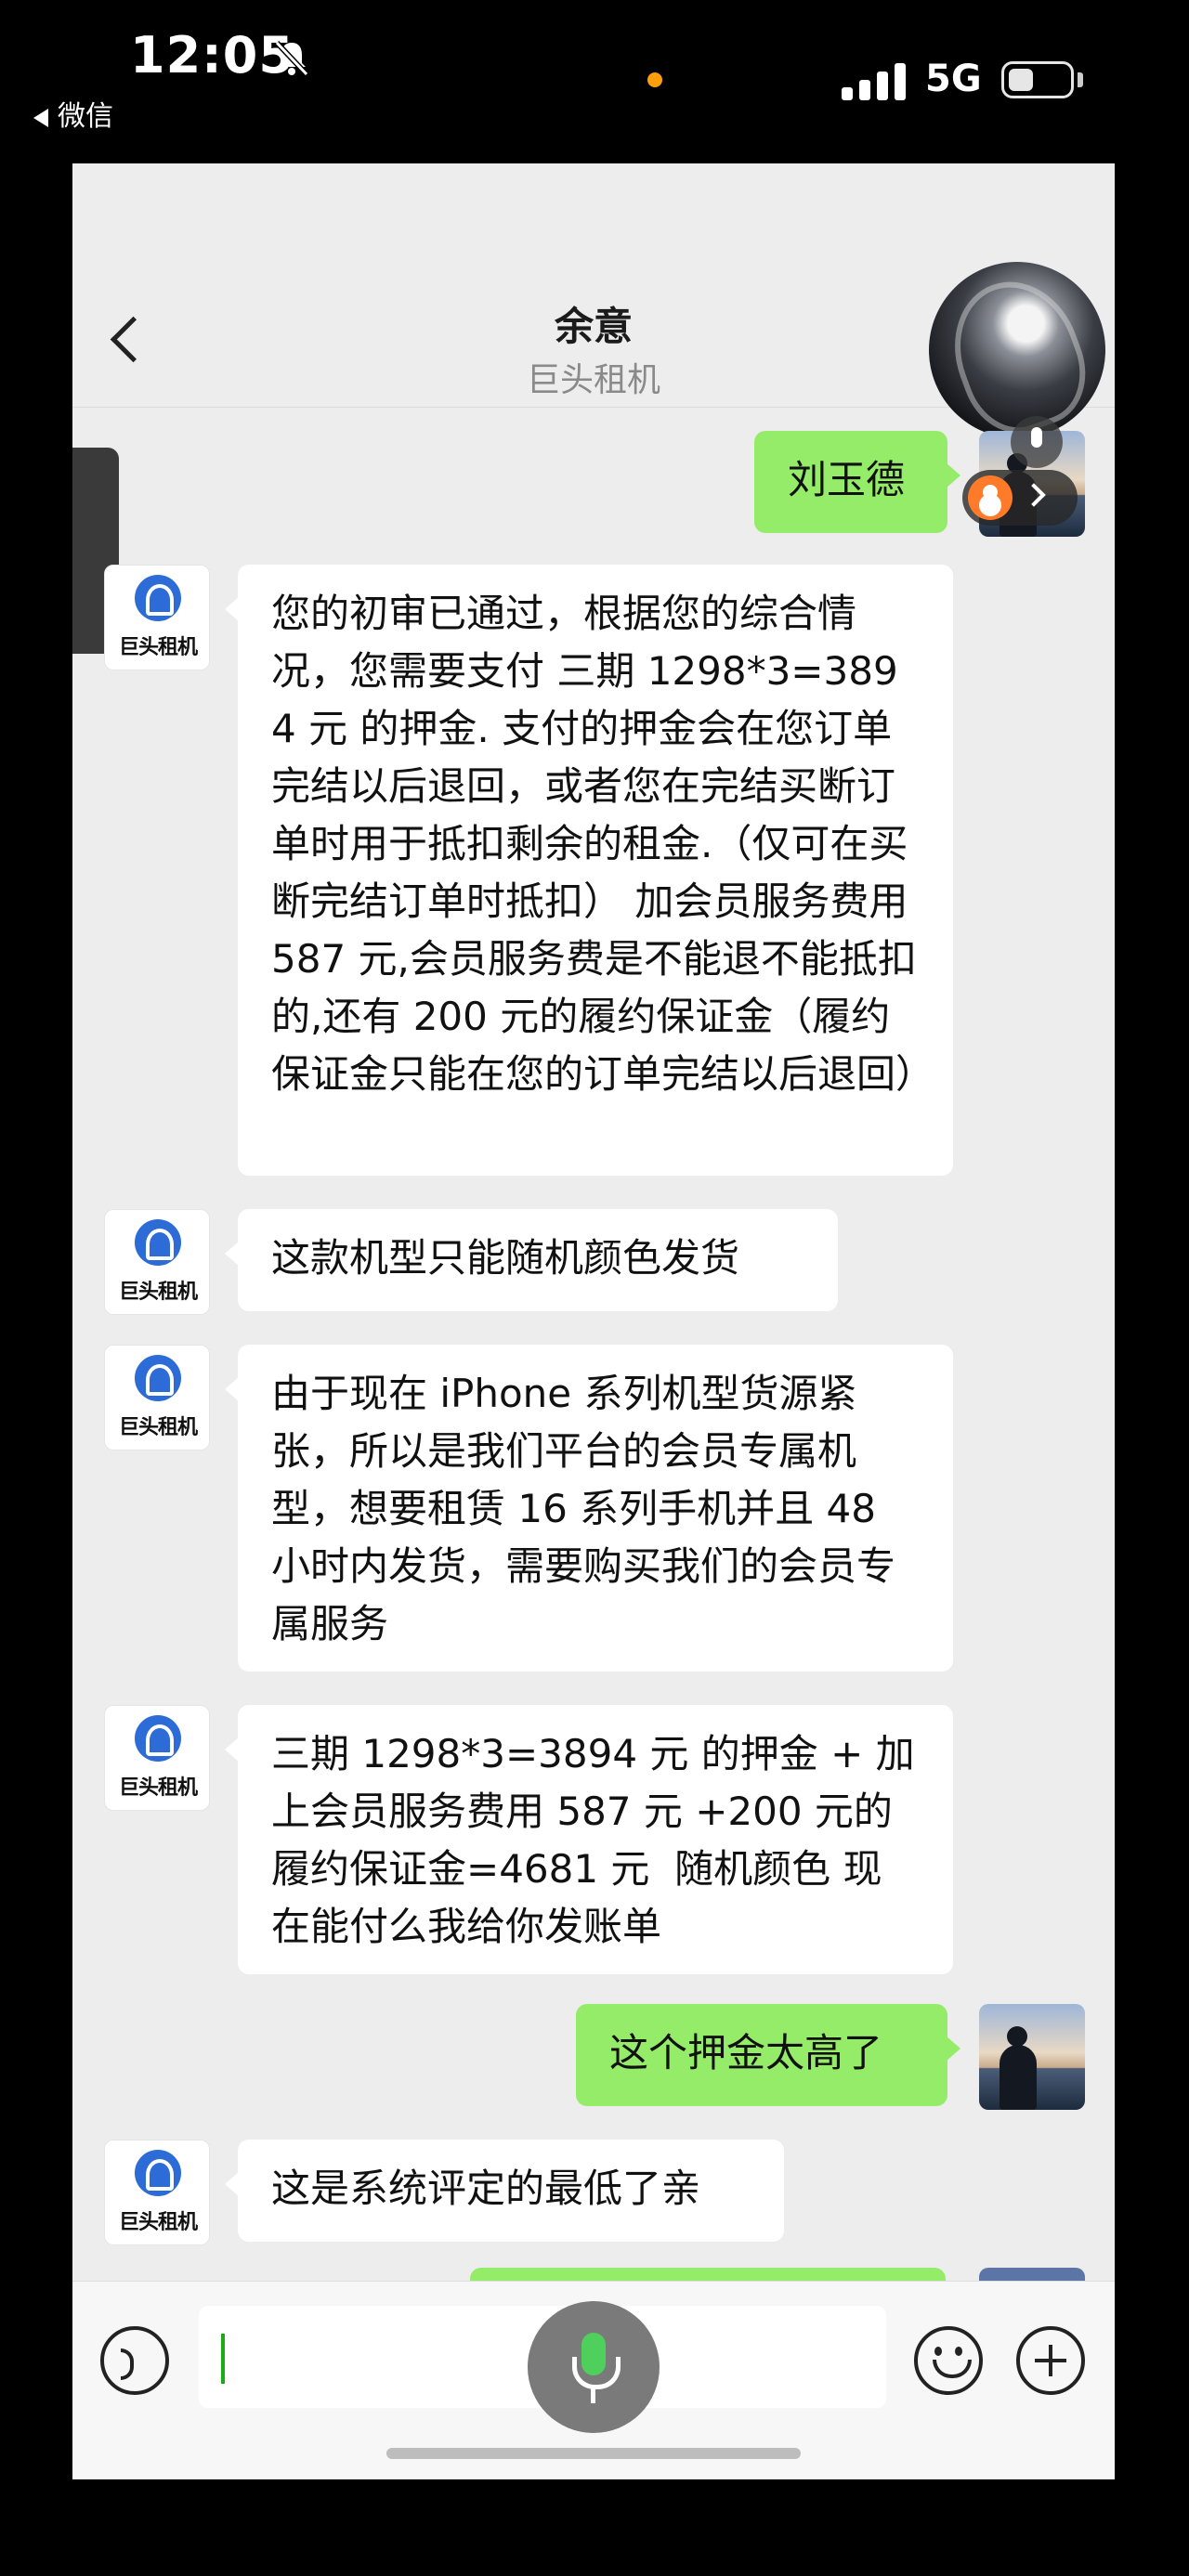 This screenshot has width=1189, height=2576. What do you see at coordinates (212, 56) in the screenshot?
I see `status-time: 12:05` at bounding box center [212, 56].